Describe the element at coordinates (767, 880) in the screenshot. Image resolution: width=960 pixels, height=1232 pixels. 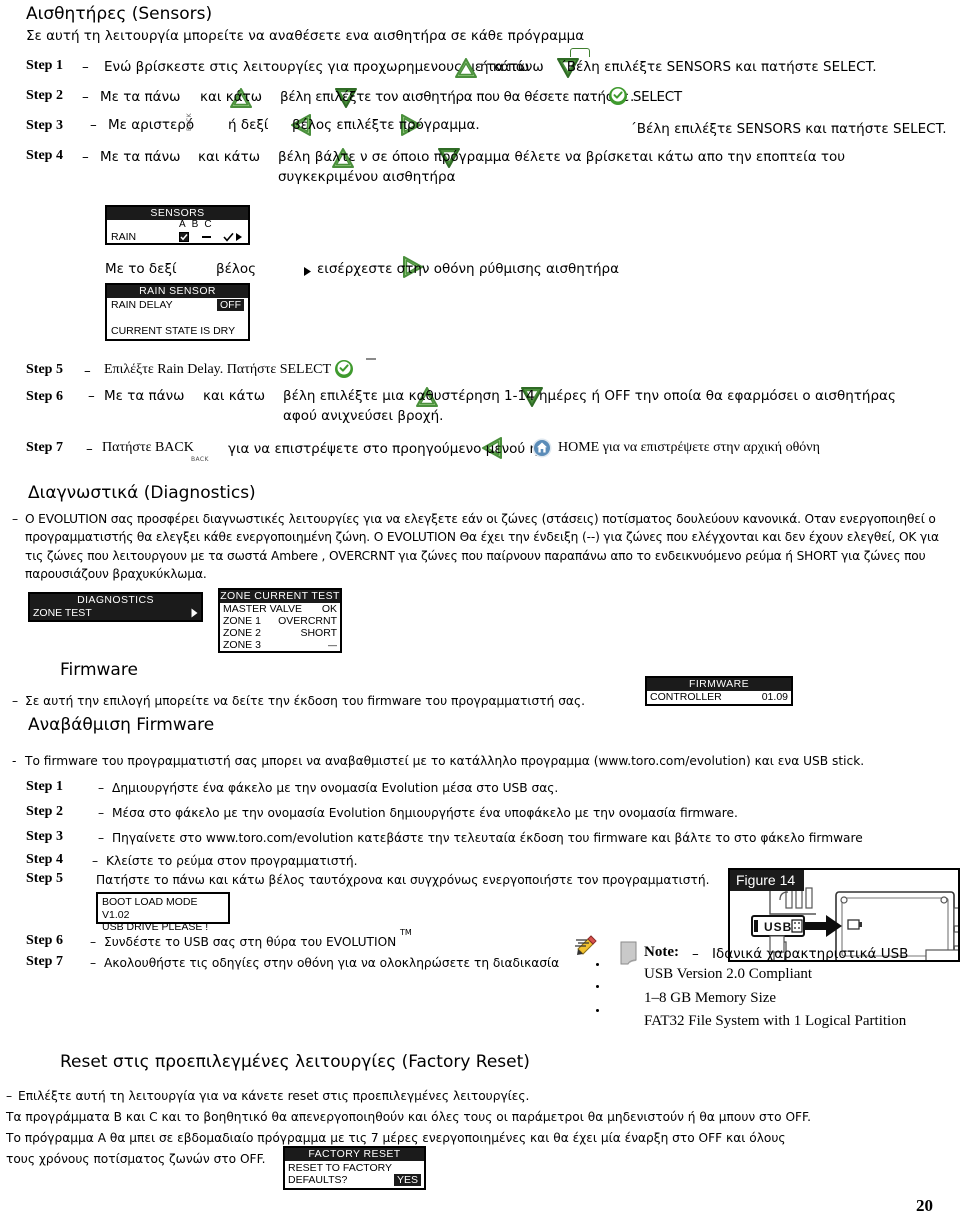
I see `figure-14-tag: Figure 14` at that location.